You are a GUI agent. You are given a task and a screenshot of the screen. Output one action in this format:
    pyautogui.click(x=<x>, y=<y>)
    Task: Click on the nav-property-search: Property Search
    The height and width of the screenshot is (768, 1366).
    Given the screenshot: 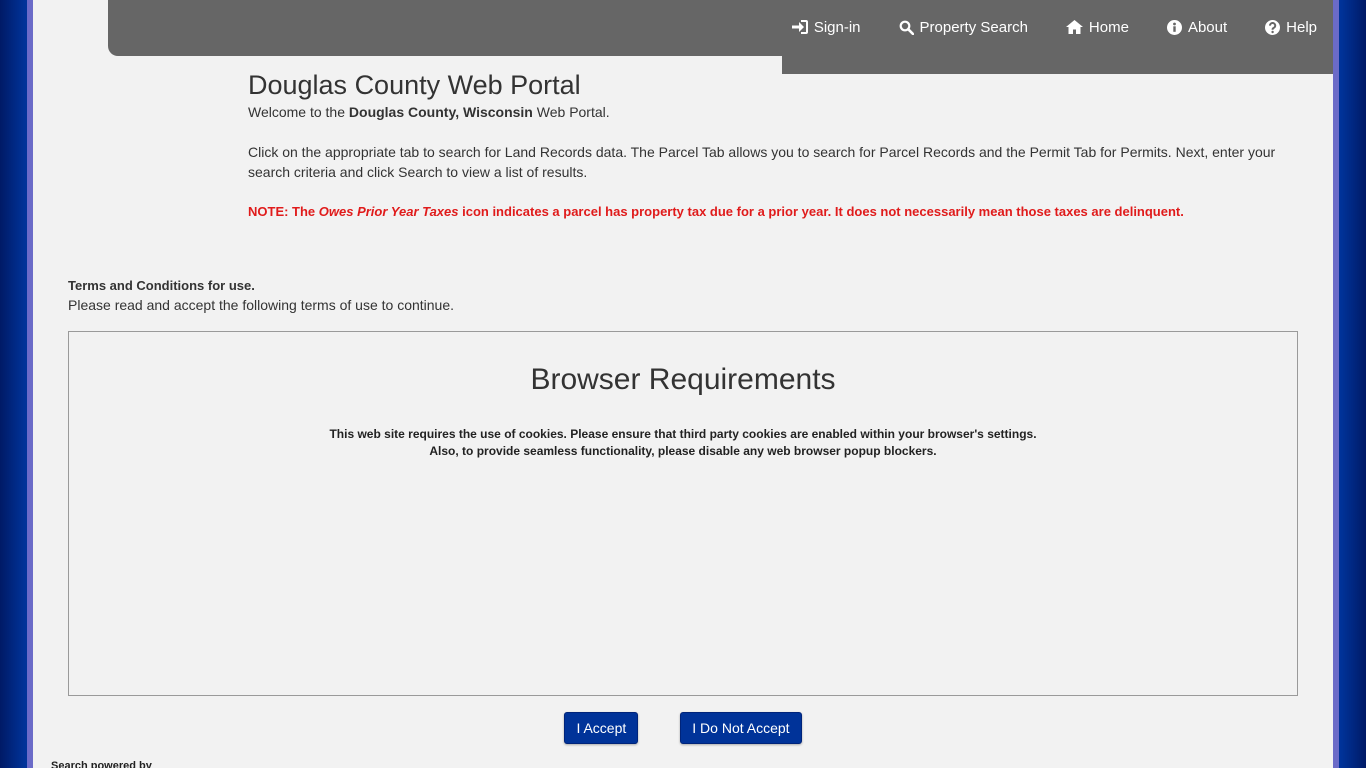 What is the action you would take?
    pyautogui.click(x=963, y=27)
    